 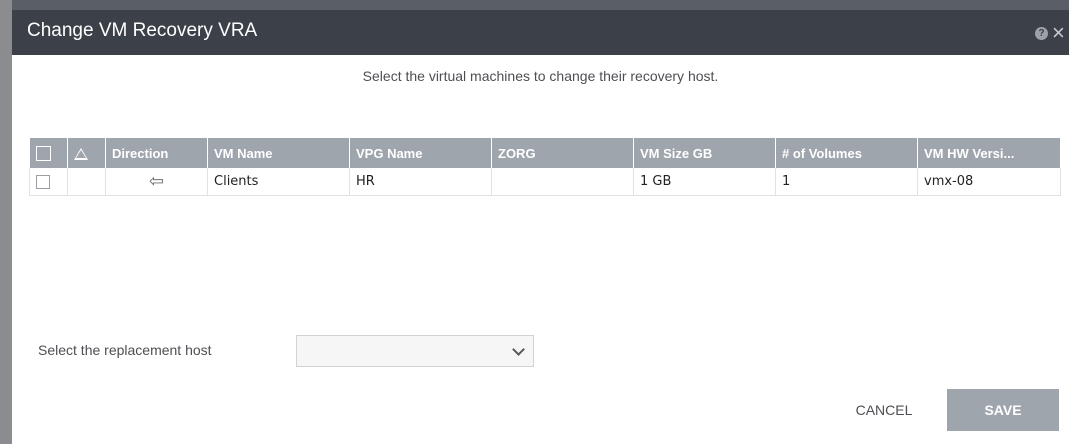 I want to click on vpg-name-cell: HR, so click(x=420, y=182).